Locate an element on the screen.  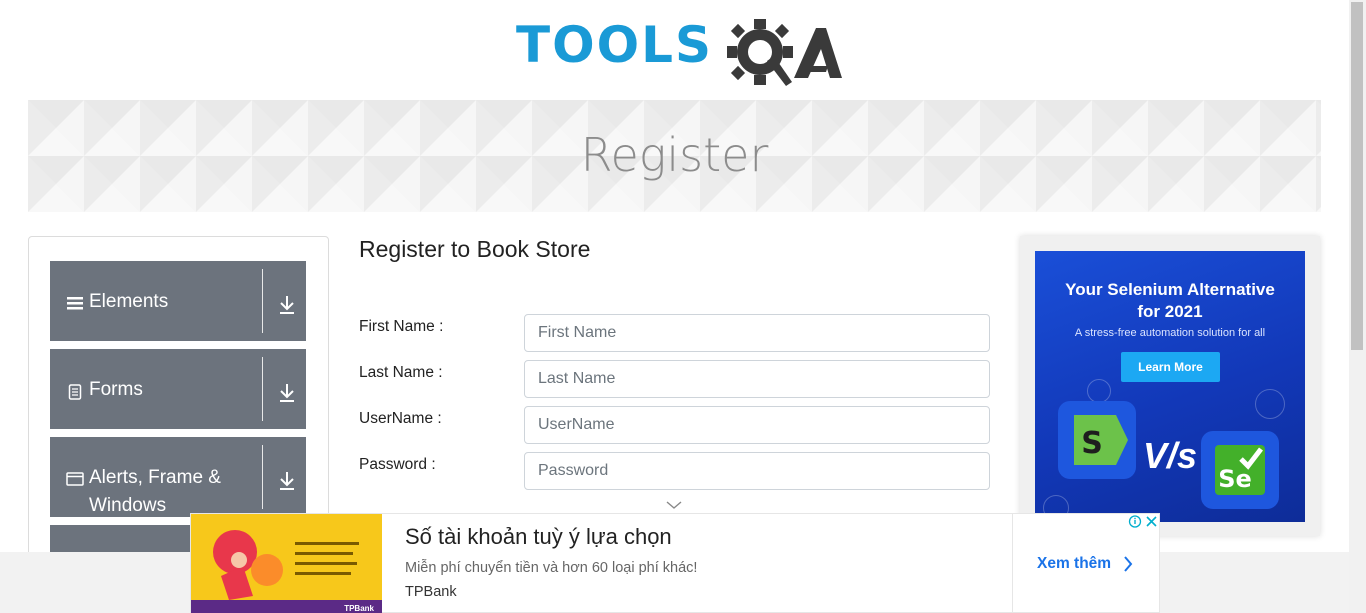
selenium-logo-tile: Se is located at coordinates (1240, 470).